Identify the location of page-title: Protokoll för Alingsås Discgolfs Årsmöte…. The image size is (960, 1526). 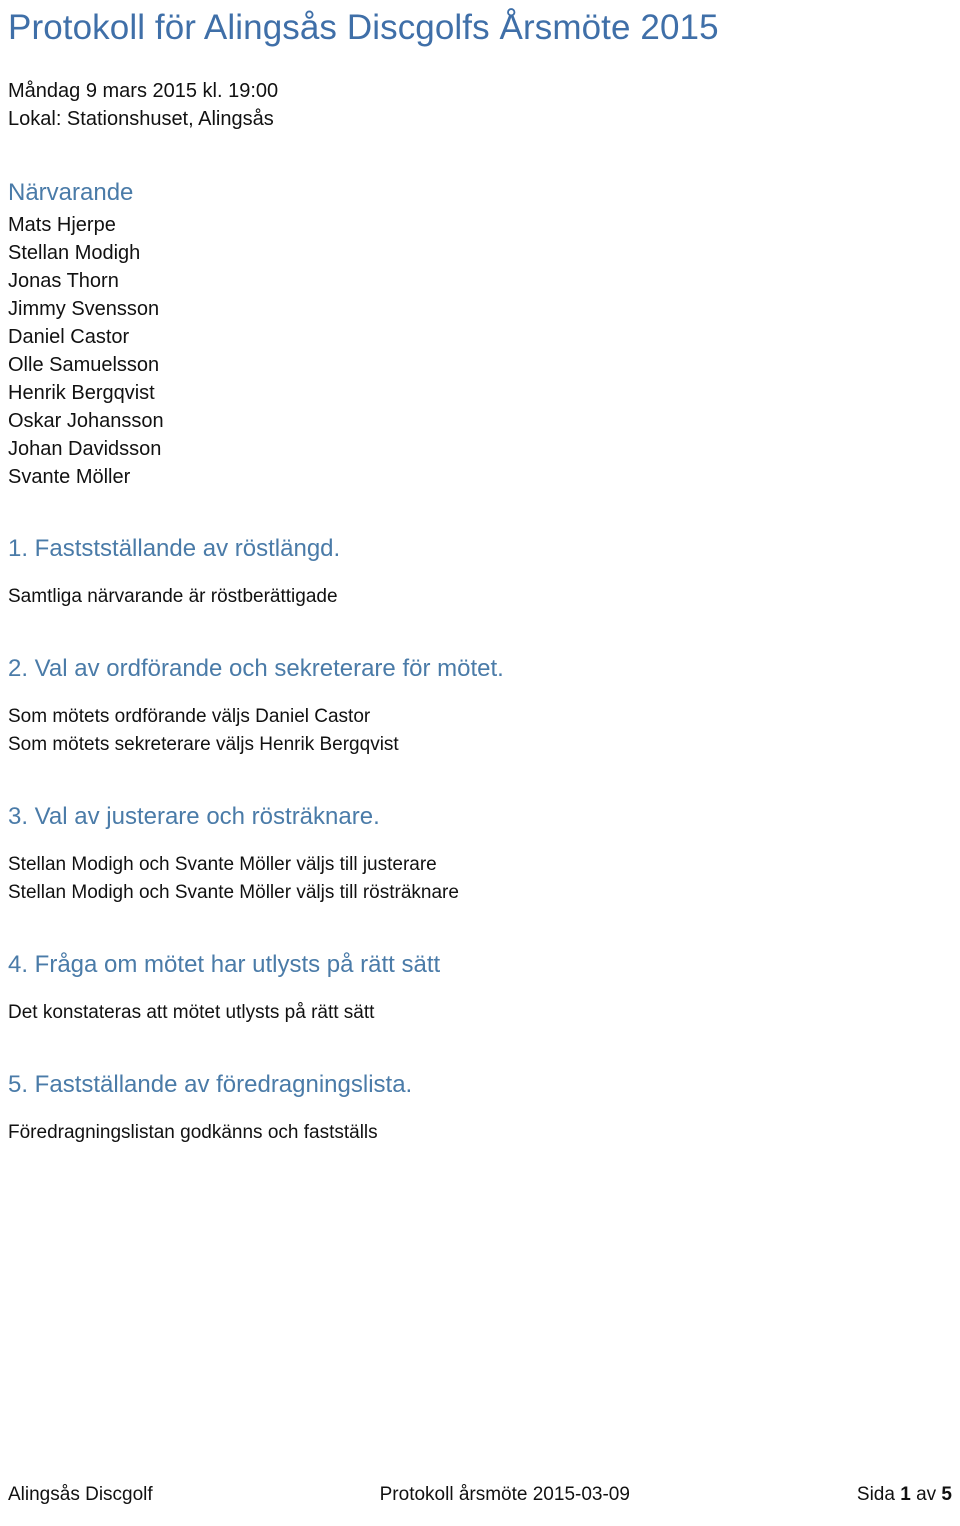
(363, 27).